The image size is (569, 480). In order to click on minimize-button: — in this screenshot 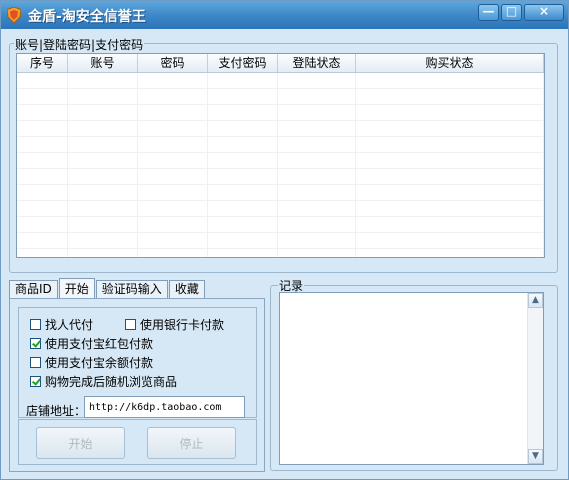, I will do `click(488, 12)`.